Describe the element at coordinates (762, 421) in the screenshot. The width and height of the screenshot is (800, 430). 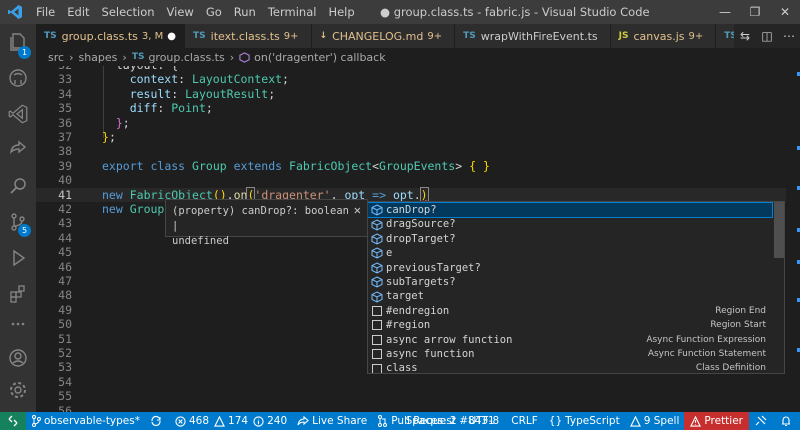
I see `feedback-icon` at that location.